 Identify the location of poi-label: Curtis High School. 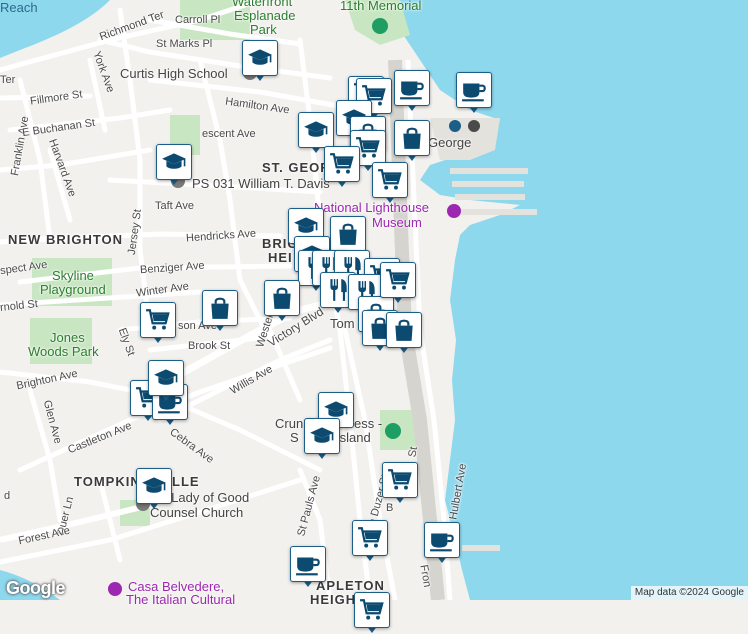
(174, 73).